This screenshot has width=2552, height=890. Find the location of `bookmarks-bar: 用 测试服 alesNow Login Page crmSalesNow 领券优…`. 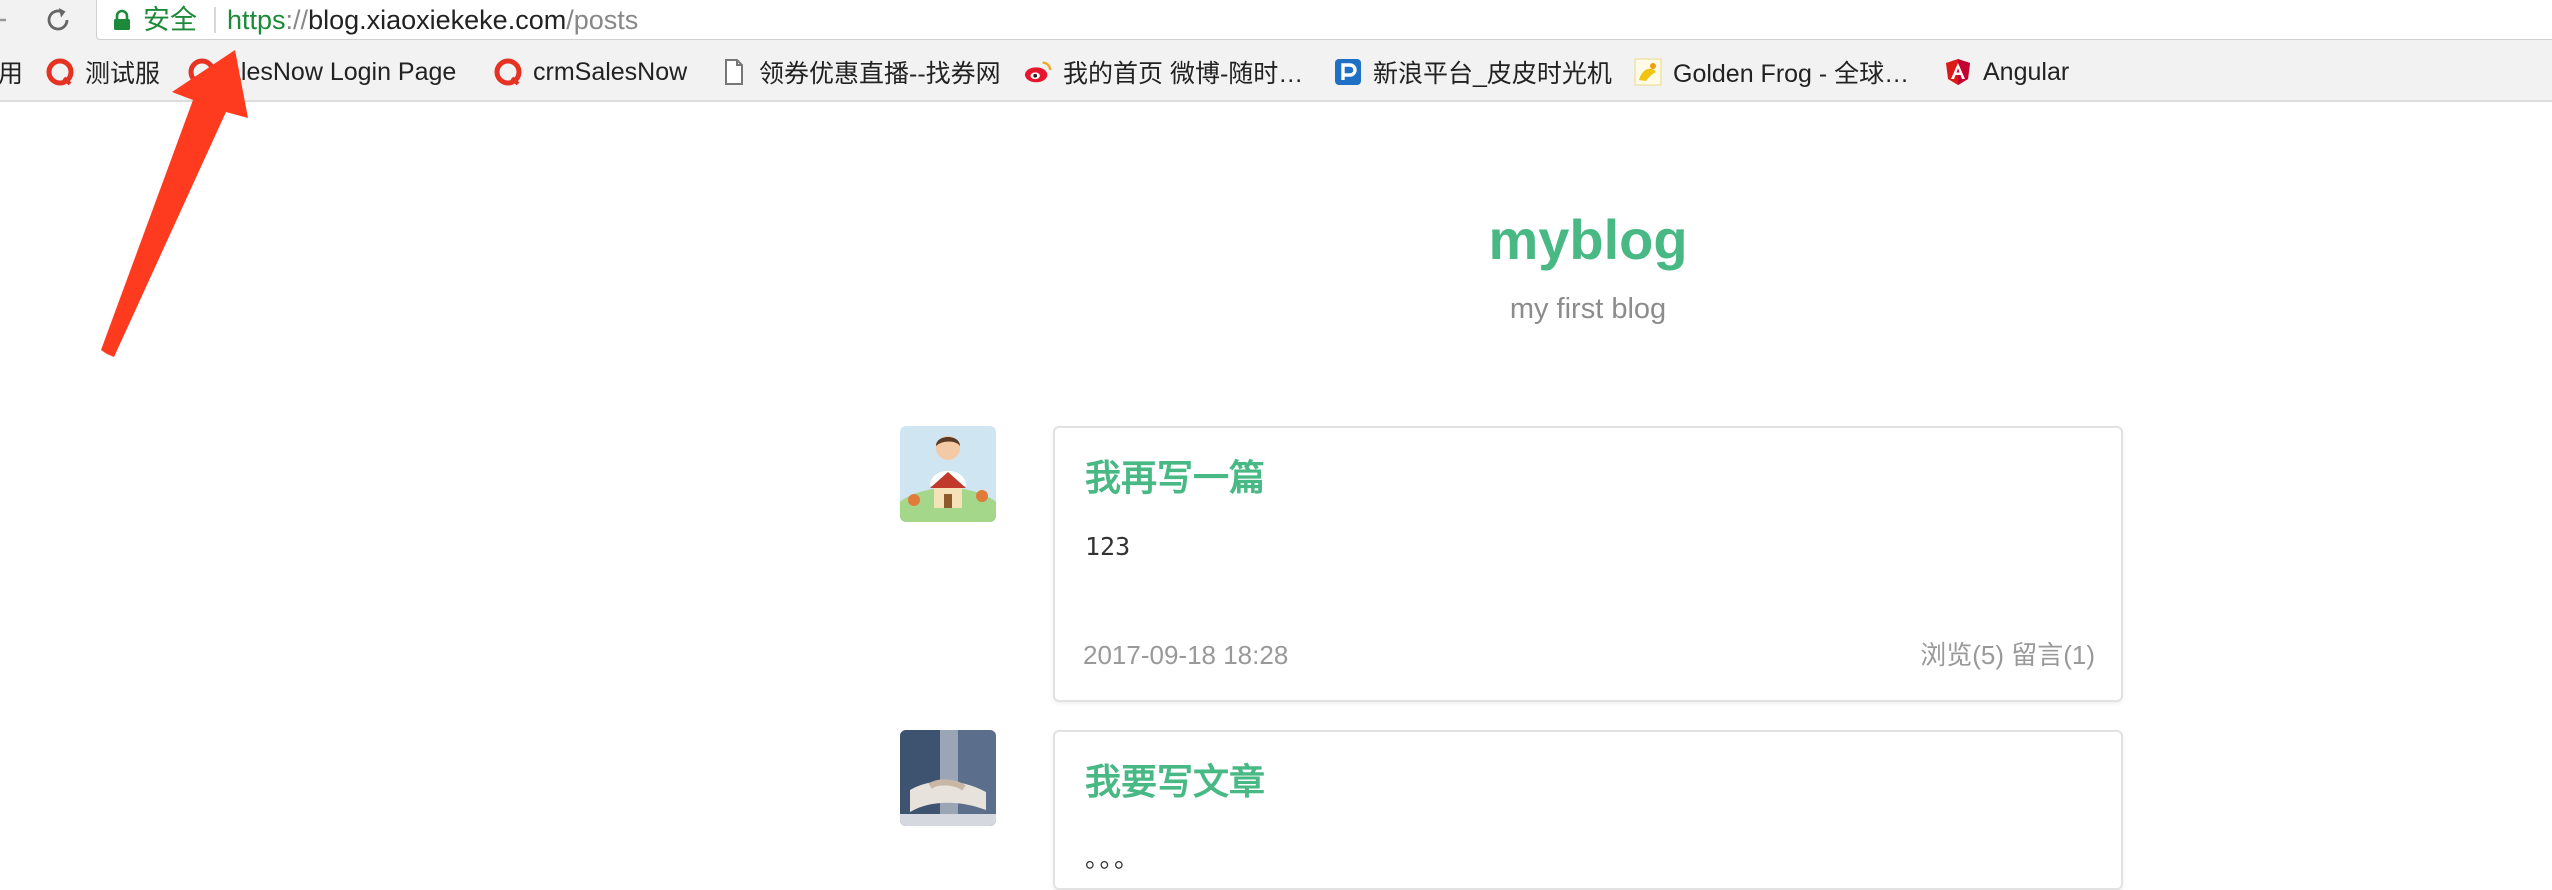

bookmarks-bar: 用 测试服 alesNow Login Page crmSalesNow 领券优… is located at coordinates (1276, 73).